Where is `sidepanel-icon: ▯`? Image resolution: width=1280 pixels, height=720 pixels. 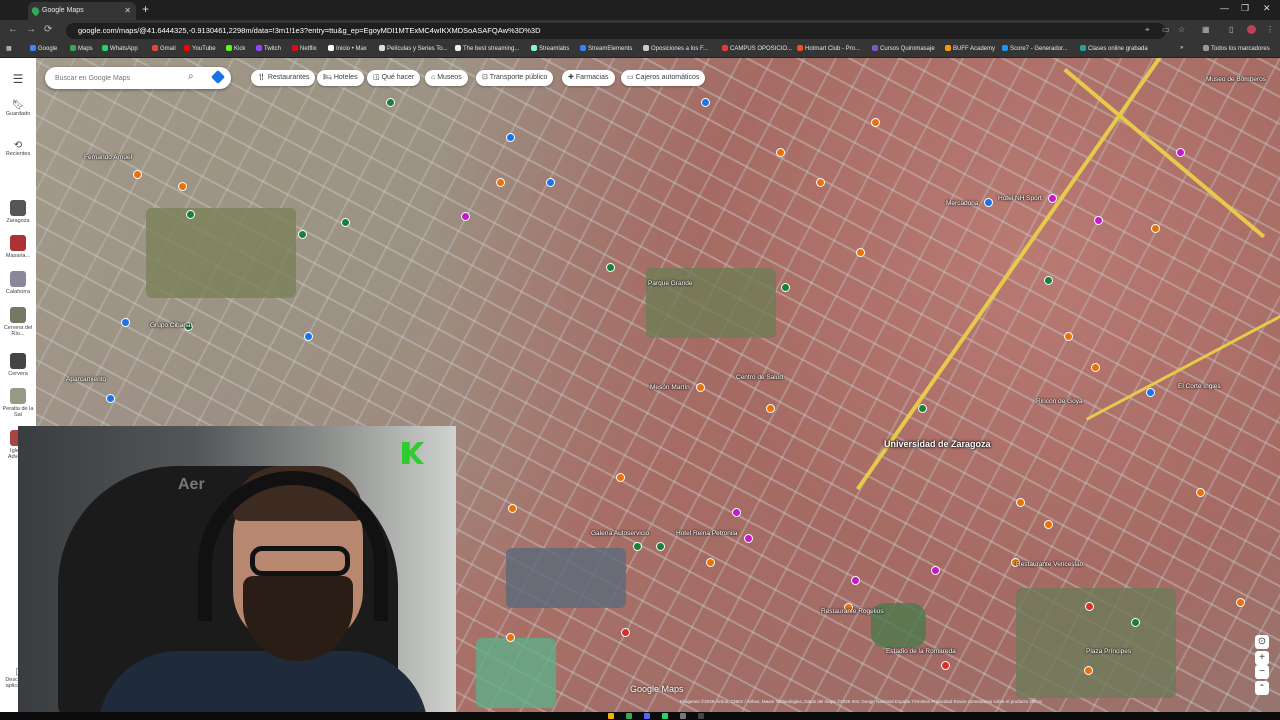 sidepanel-icon: ▯ is located at coordinates (1233, 29).